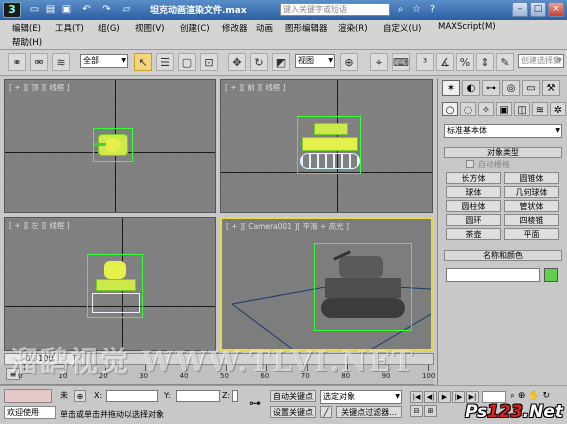 Image resolution: width=567 pixels, height=424 pixels. Describe the element at coordinates (465, 62) in the screenshot. I see `percent-snap-icon: %` at that location.